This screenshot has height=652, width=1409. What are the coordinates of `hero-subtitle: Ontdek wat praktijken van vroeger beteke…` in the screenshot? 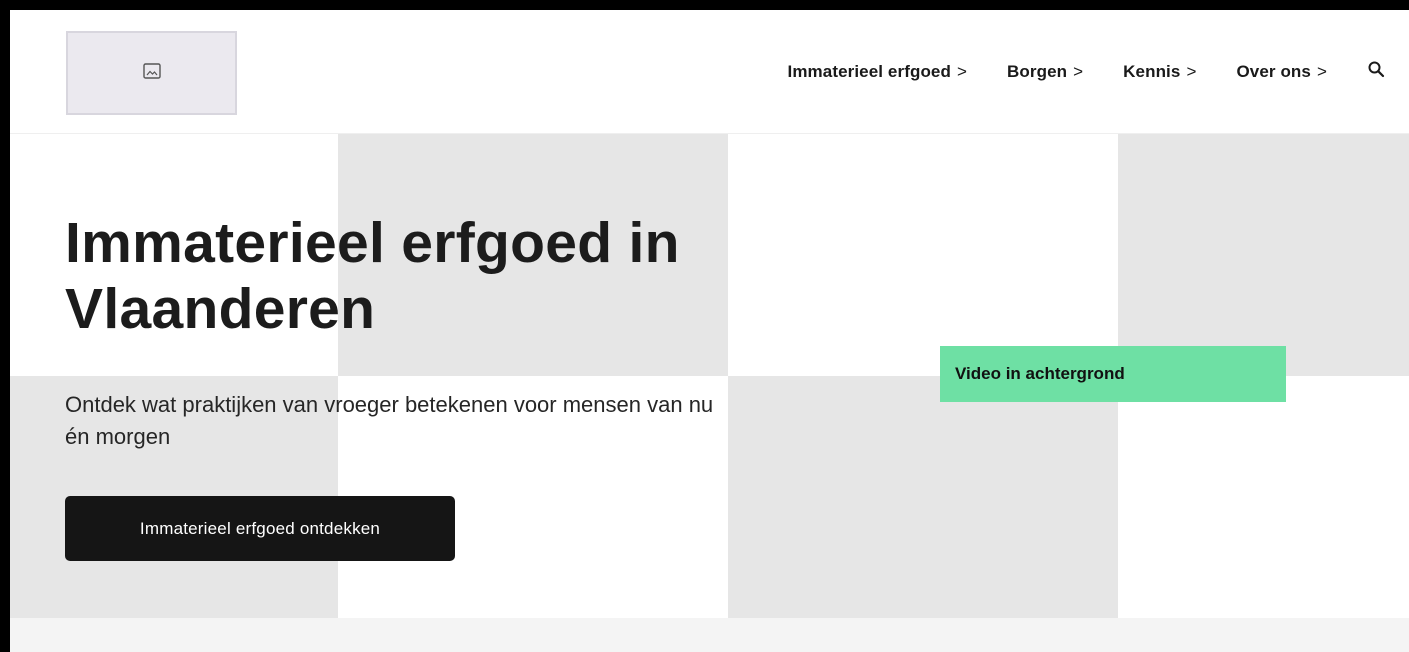 It's located at (389, 420).